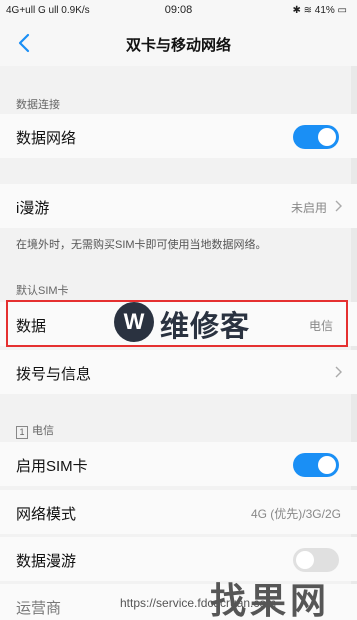 The width and height of the screenshot is (357, 620). What do you see at coordinates (198, 603) in the screenshot?
I see `watermark-url: https://service.fdcdcruan.com` at bounding box center [198, 603].